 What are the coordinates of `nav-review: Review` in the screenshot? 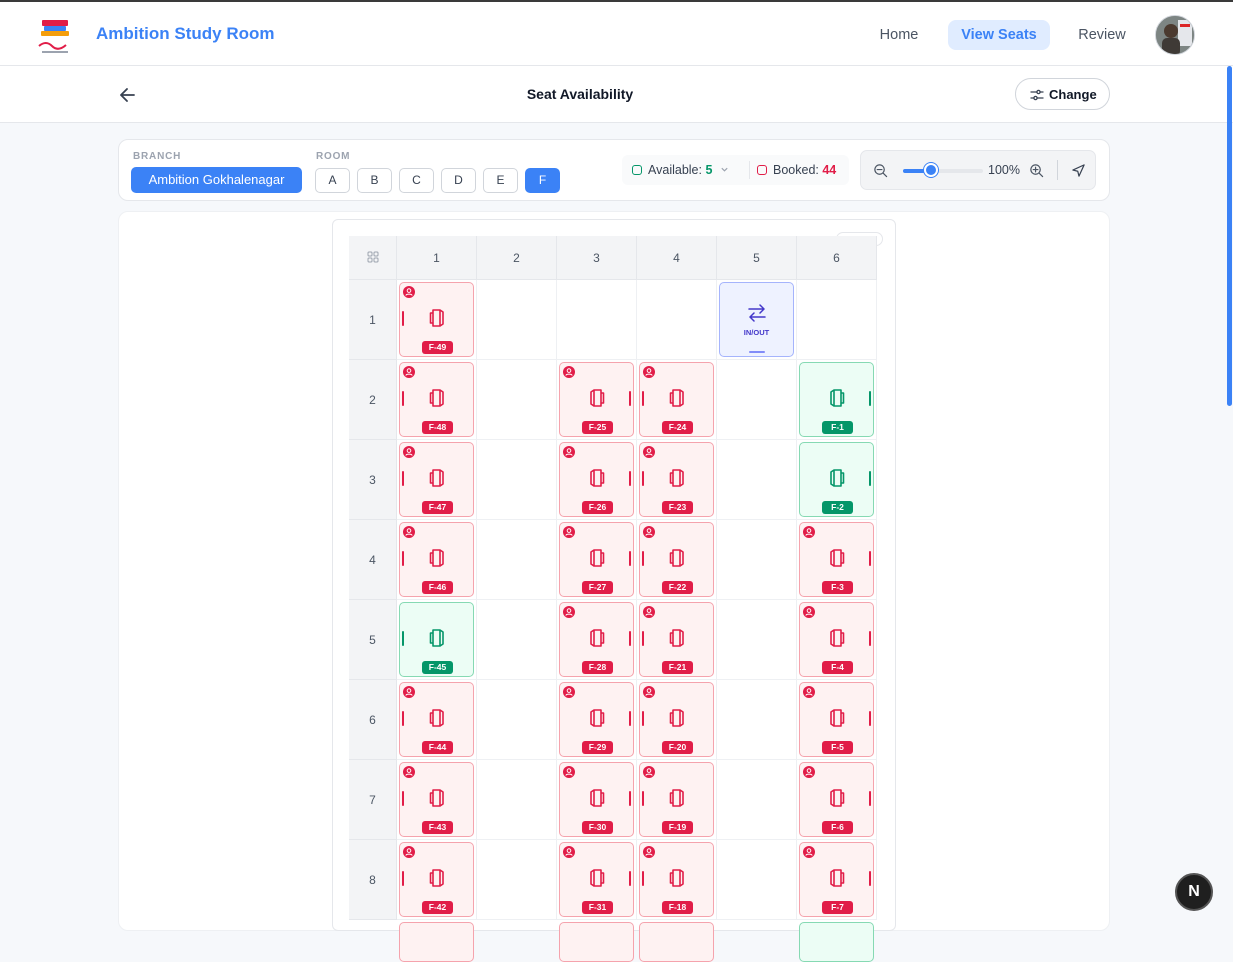 It's located at (1102, 35).